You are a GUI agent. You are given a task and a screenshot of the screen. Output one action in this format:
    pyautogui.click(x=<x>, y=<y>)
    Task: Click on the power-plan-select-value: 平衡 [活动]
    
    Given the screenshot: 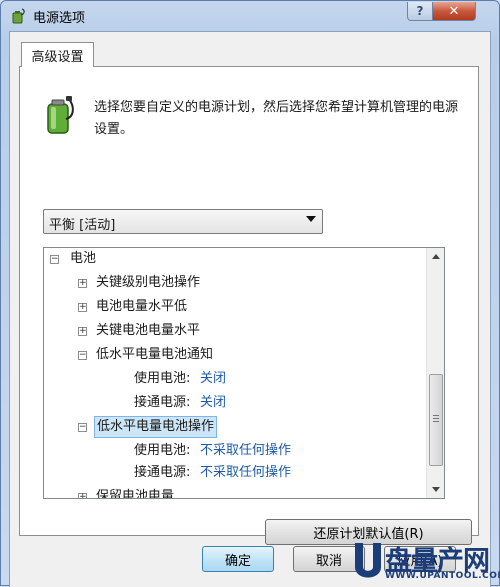 What is the action you would take?
    pyautogui.click(x=82, y=225)
    